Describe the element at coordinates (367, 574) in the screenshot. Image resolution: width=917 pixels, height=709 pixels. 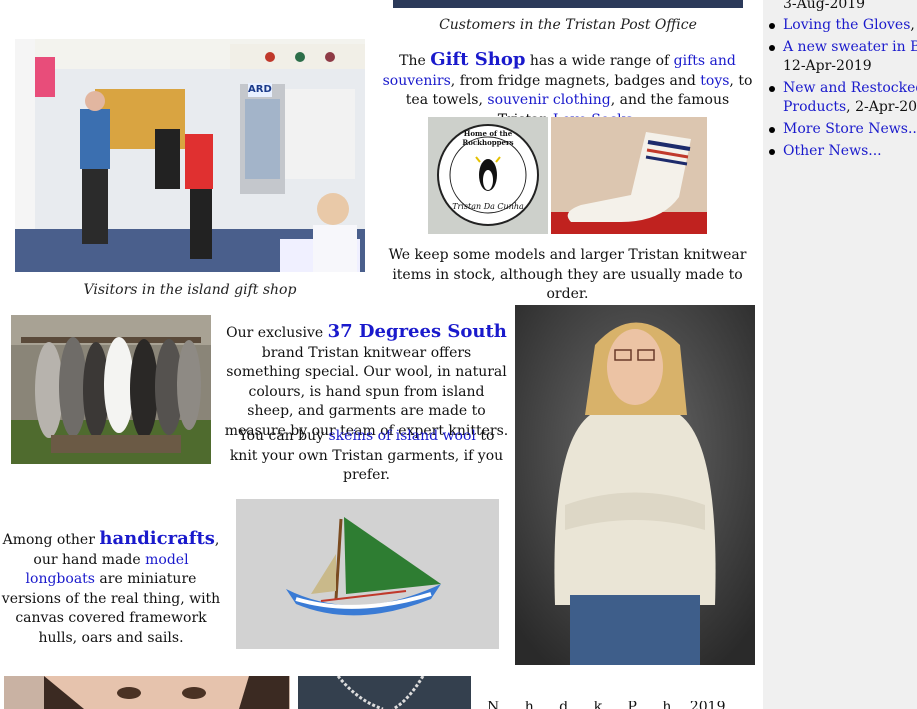
I see `model-longboat-photo` at that location.